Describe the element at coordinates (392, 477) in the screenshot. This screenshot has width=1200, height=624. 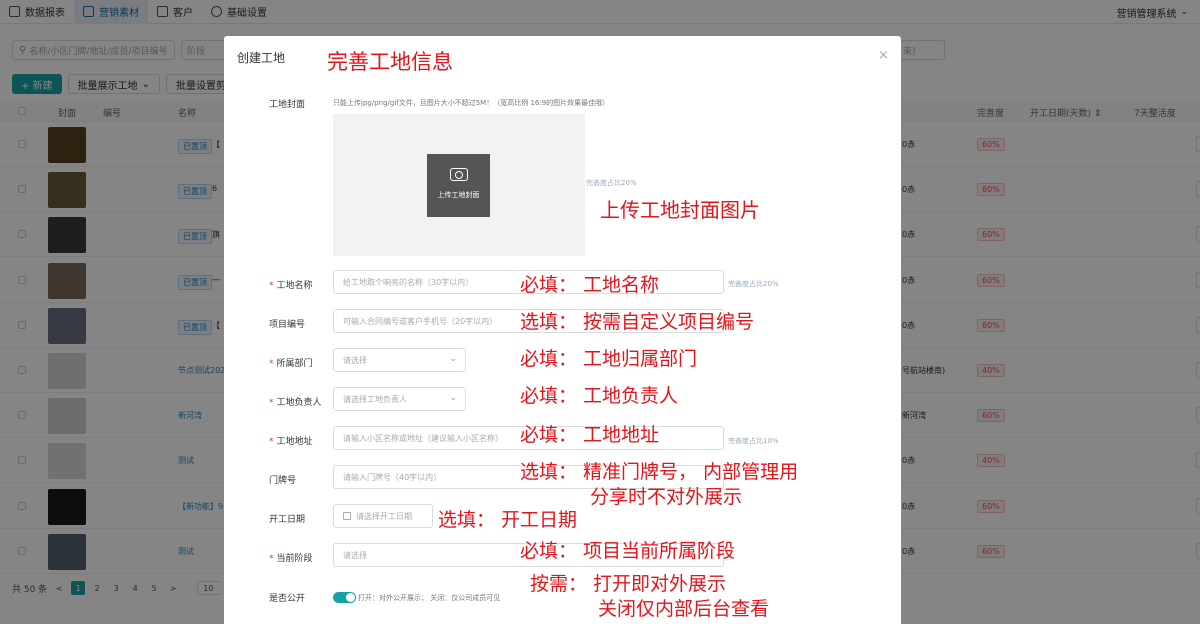
I see `door-number-placeholder: 请输入门牌号（40字以内）` at that location.